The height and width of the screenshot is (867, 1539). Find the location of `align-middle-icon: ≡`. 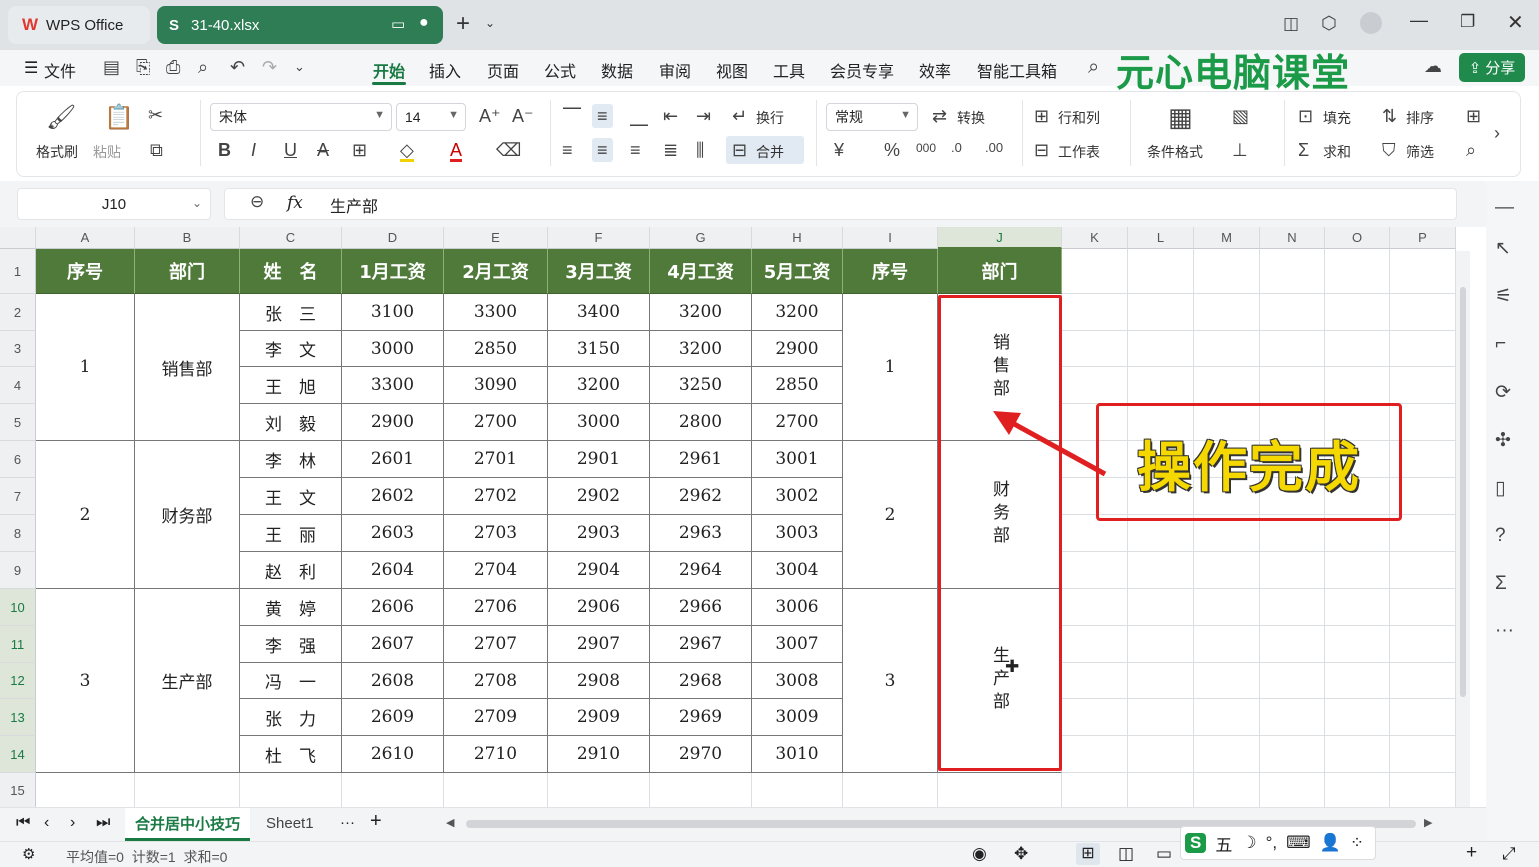

align-middle-icon: ≡ is located at coordinates (602, 116).